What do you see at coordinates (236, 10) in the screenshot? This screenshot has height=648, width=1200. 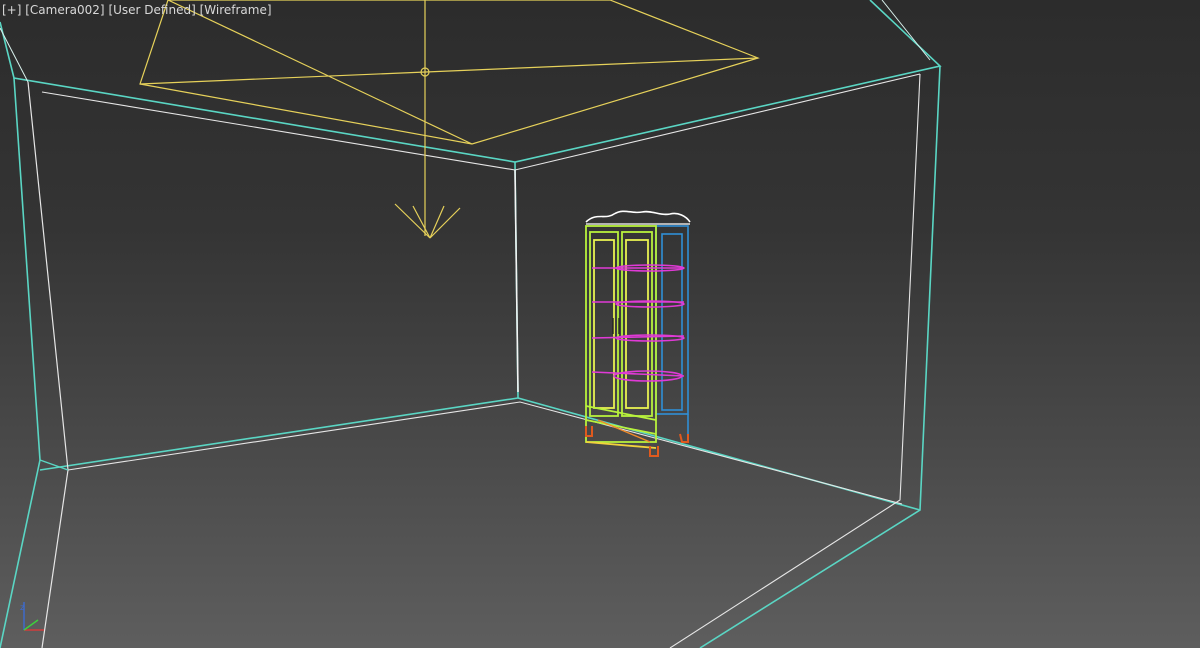 I see `viewport-display-mode-button: [Wireframe]` at bounding box center [236, 10].